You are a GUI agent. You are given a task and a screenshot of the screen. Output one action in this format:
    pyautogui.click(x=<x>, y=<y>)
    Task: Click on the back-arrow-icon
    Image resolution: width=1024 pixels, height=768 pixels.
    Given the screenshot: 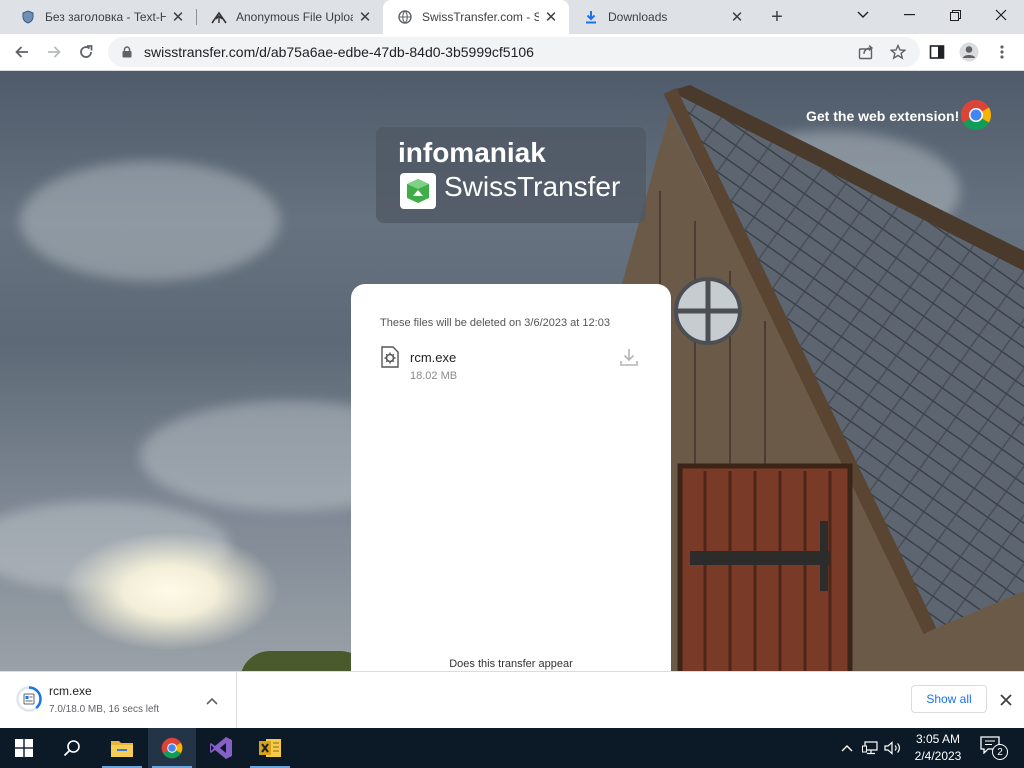 What is the action you would take?
    pyautogui.click(x=21, y=52)
    